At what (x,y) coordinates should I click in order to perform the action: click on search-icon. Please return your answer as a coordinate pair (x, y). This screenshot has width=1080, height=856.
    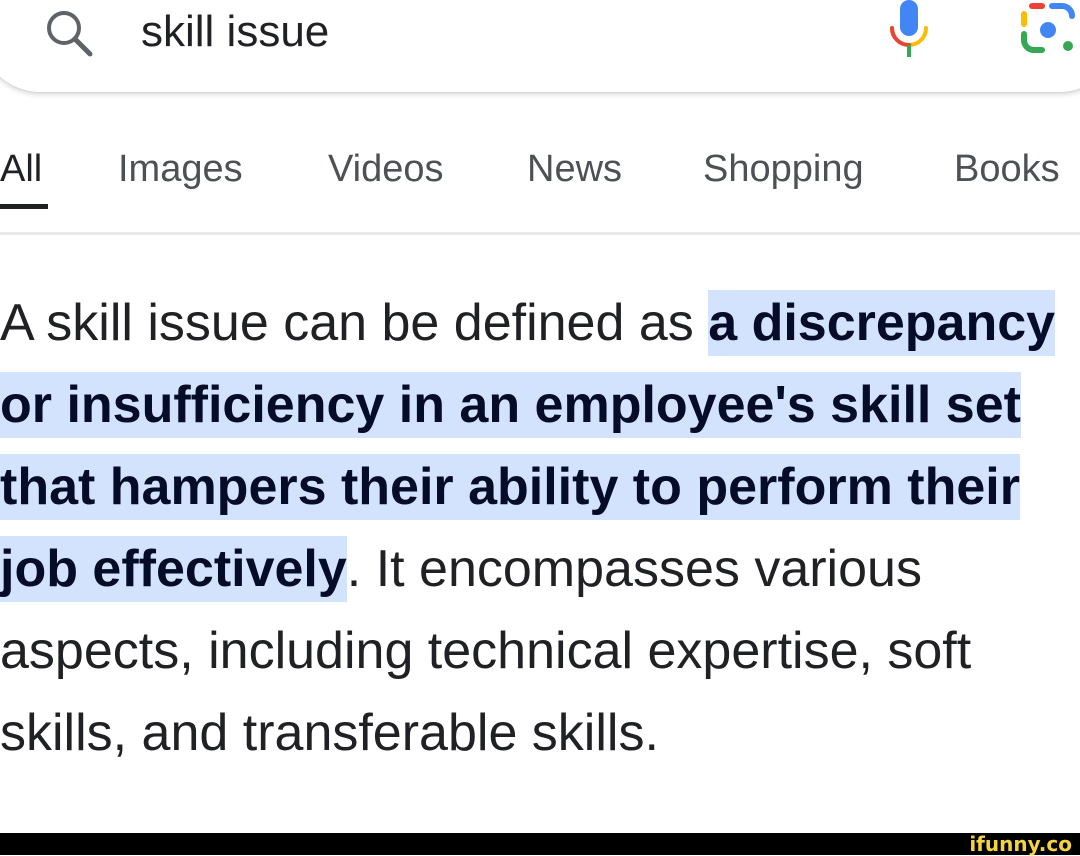
    Looking at the image, I should click on (70, 33).